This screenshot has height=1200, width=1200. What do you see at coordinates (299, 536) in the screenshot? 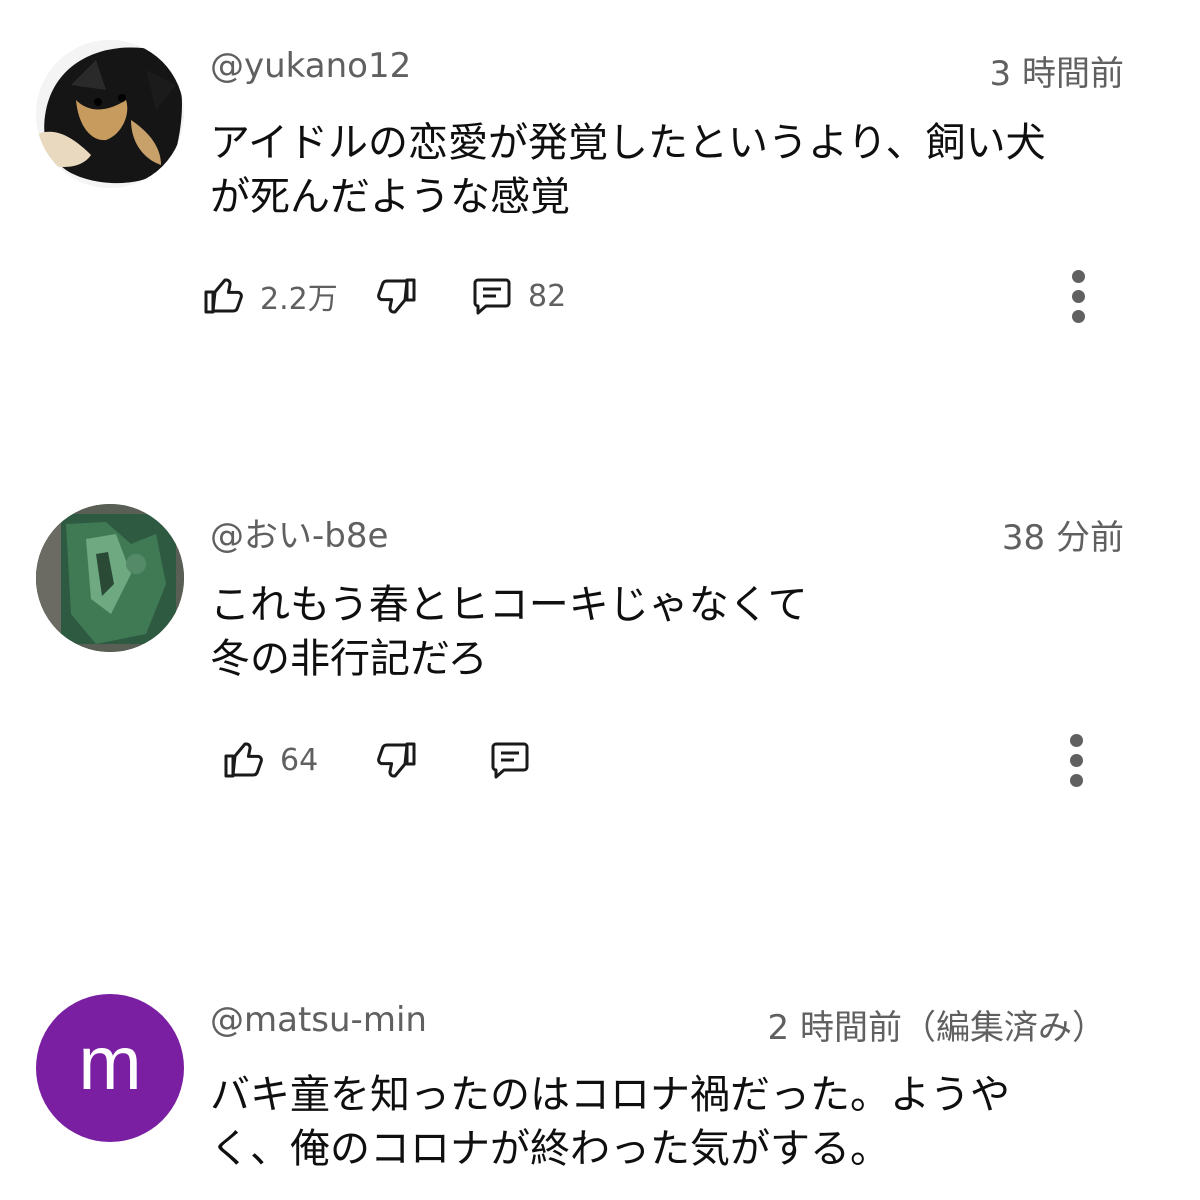
I see `comment-author: @おい-b8e` at bounding box center [299, 536].